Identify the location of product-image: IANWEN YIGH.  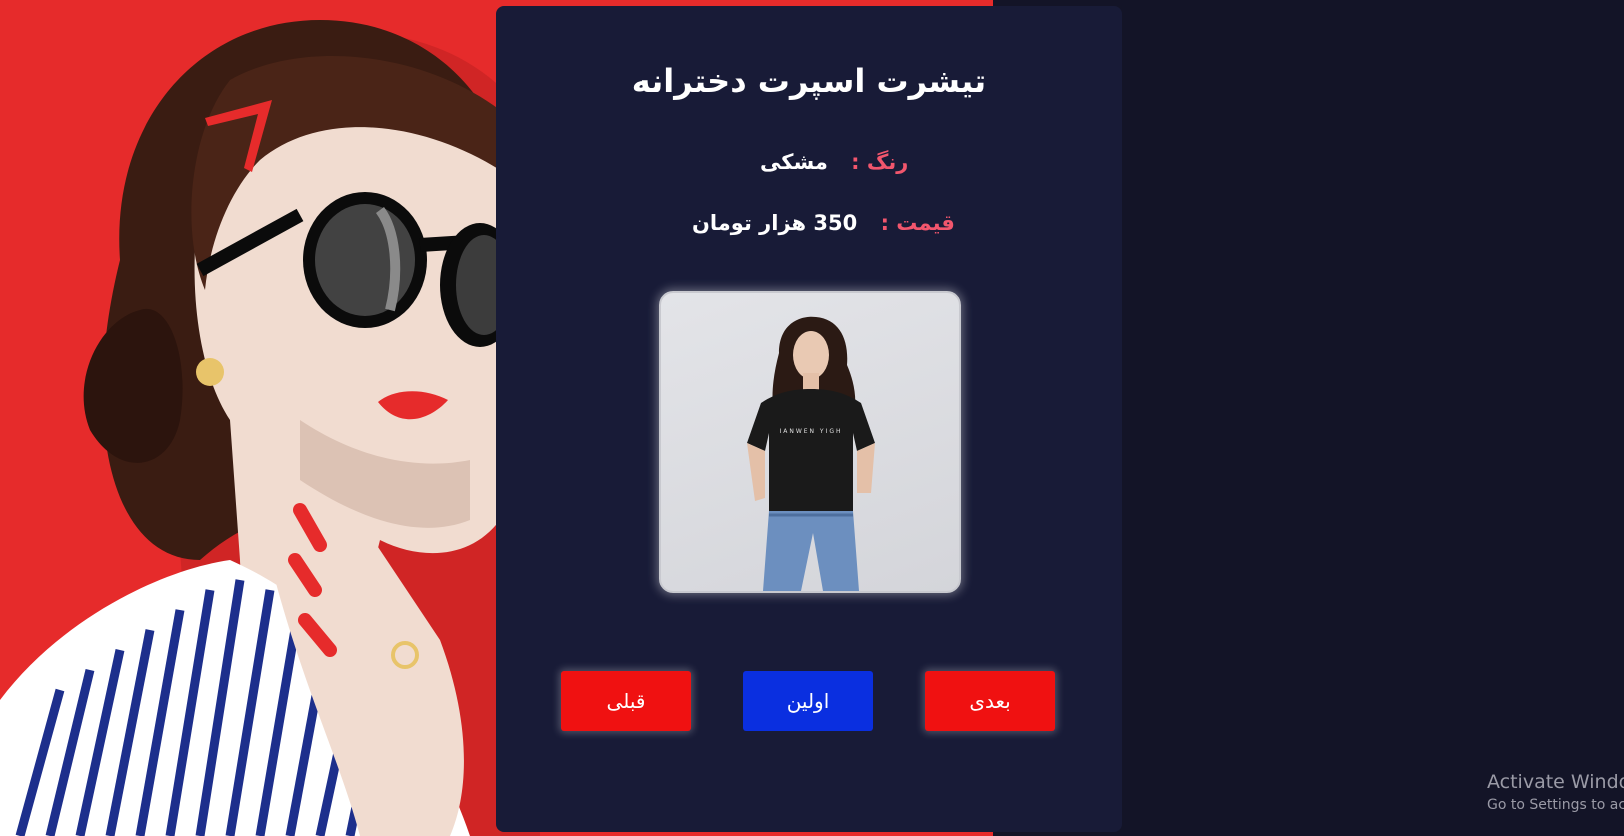
(810, 442).